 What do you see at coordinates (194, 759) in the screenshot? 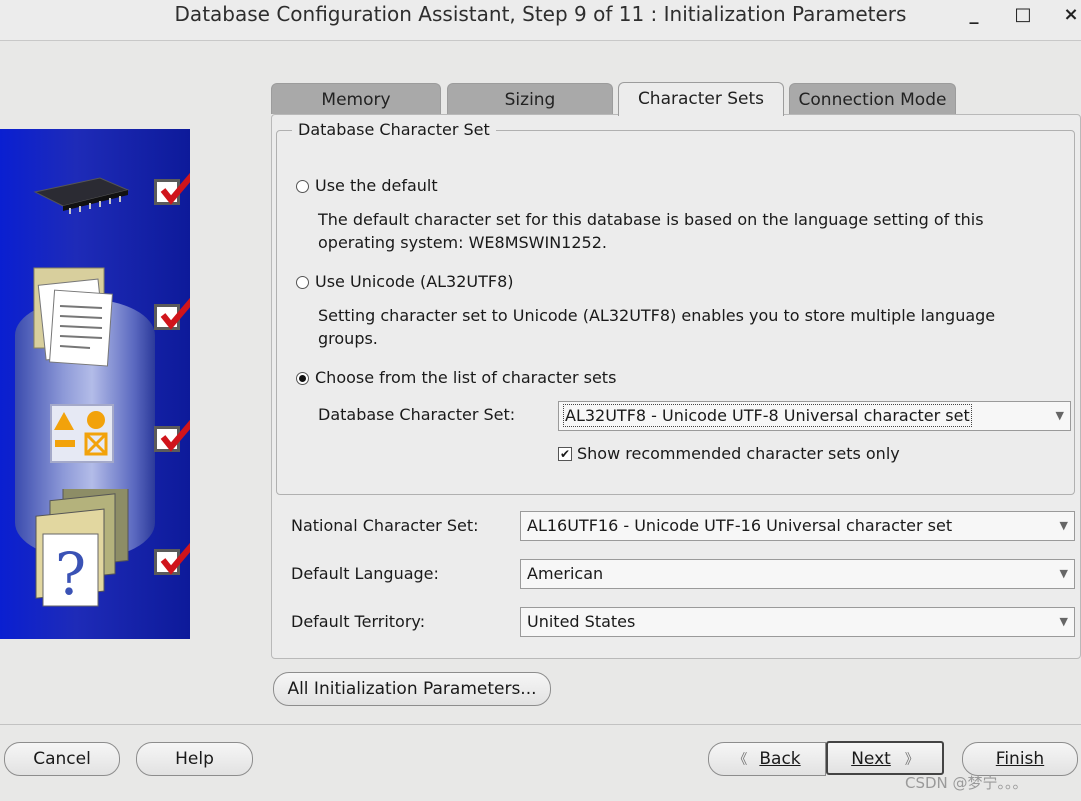
I see `help-button: Help` at bounding box center [194, 759].